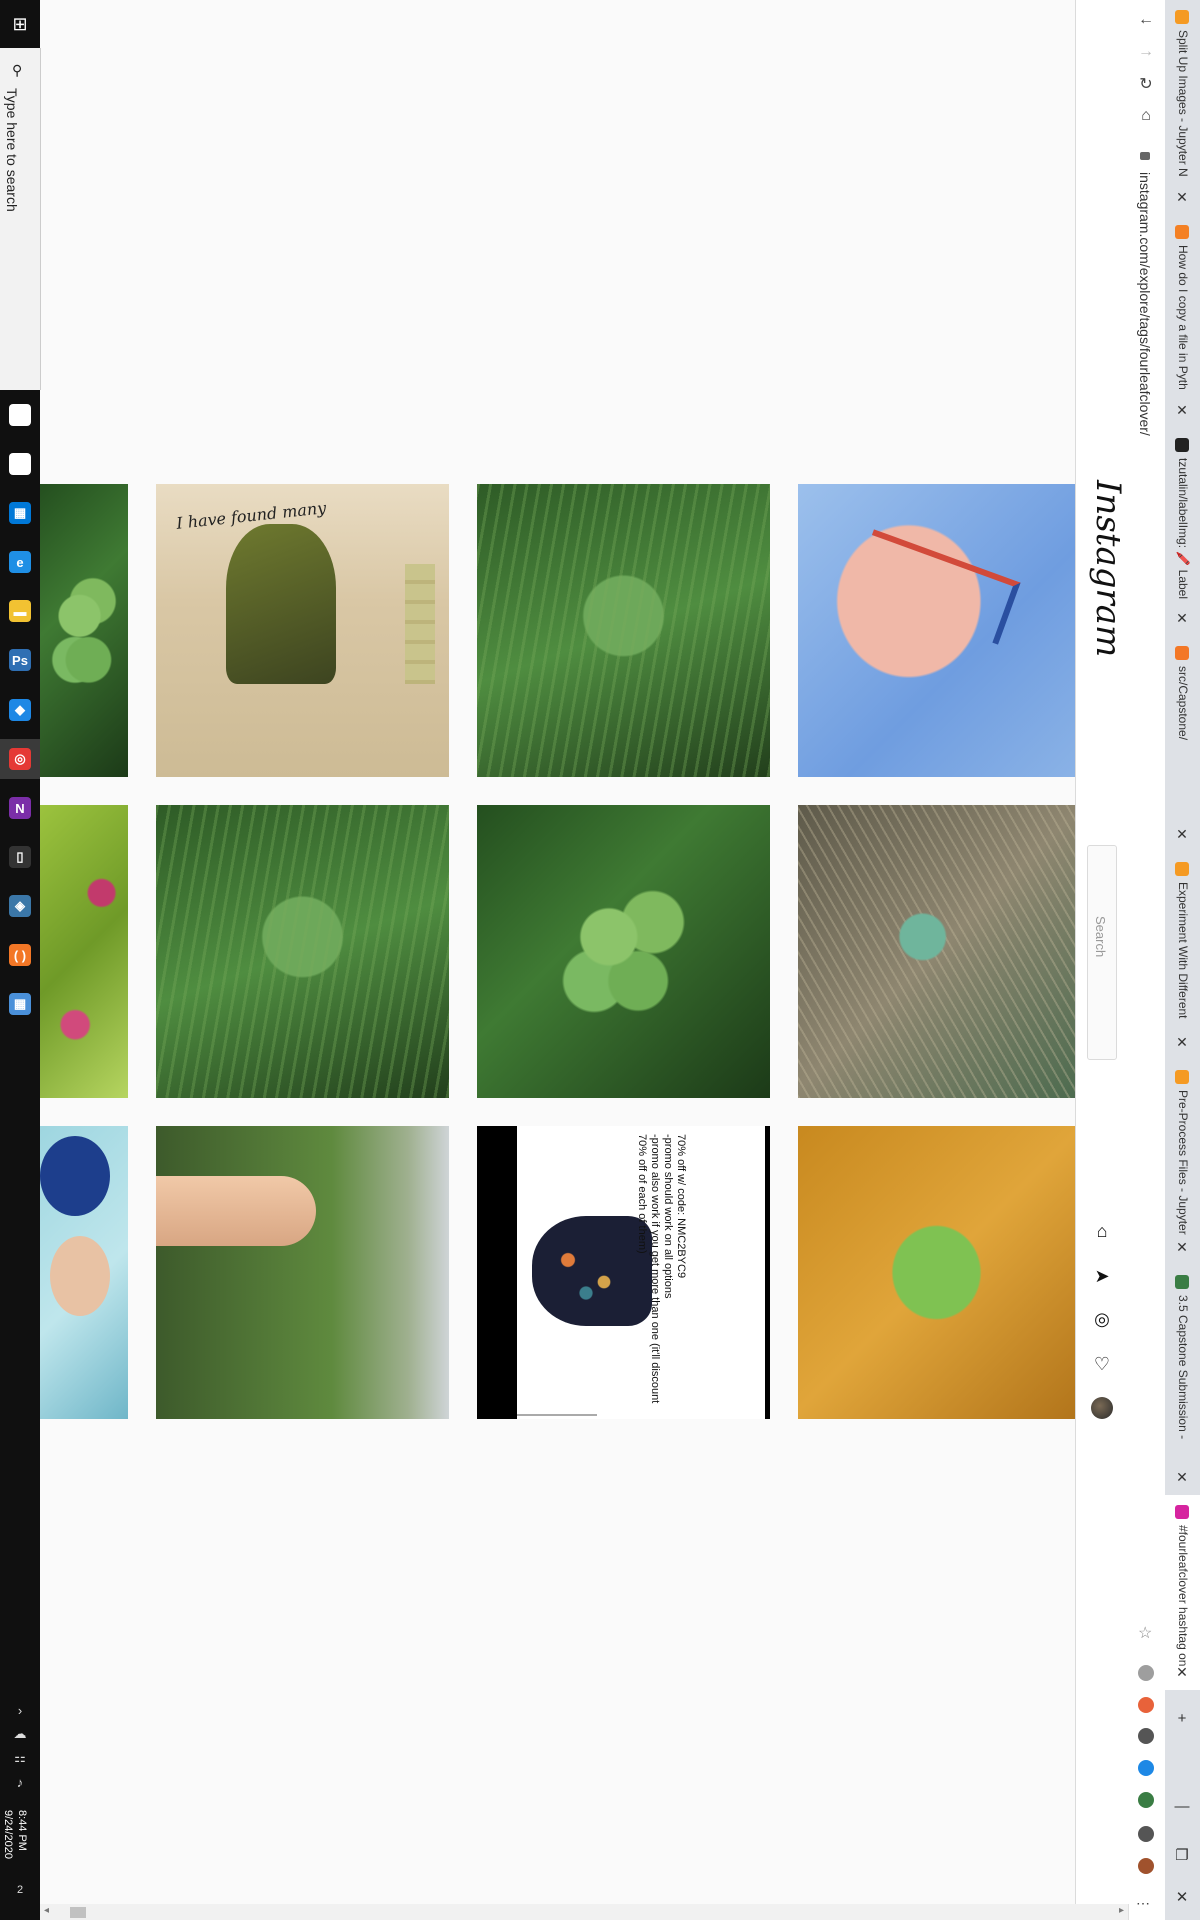 This screenshot has height=1920, width=1200. Describe the element at coordinates (1146, 1705) in the screenshot. I see `adblock-icon` at that location.